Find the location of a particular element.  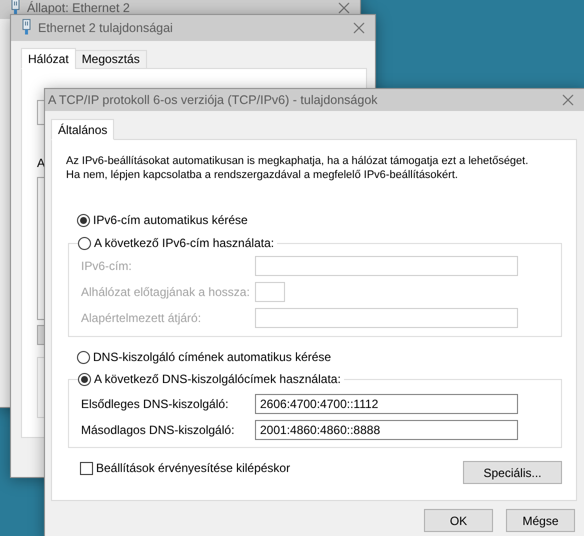

checkbox: Beállítások érvényesítése kilépéskor is located at coordinates (185, 468).